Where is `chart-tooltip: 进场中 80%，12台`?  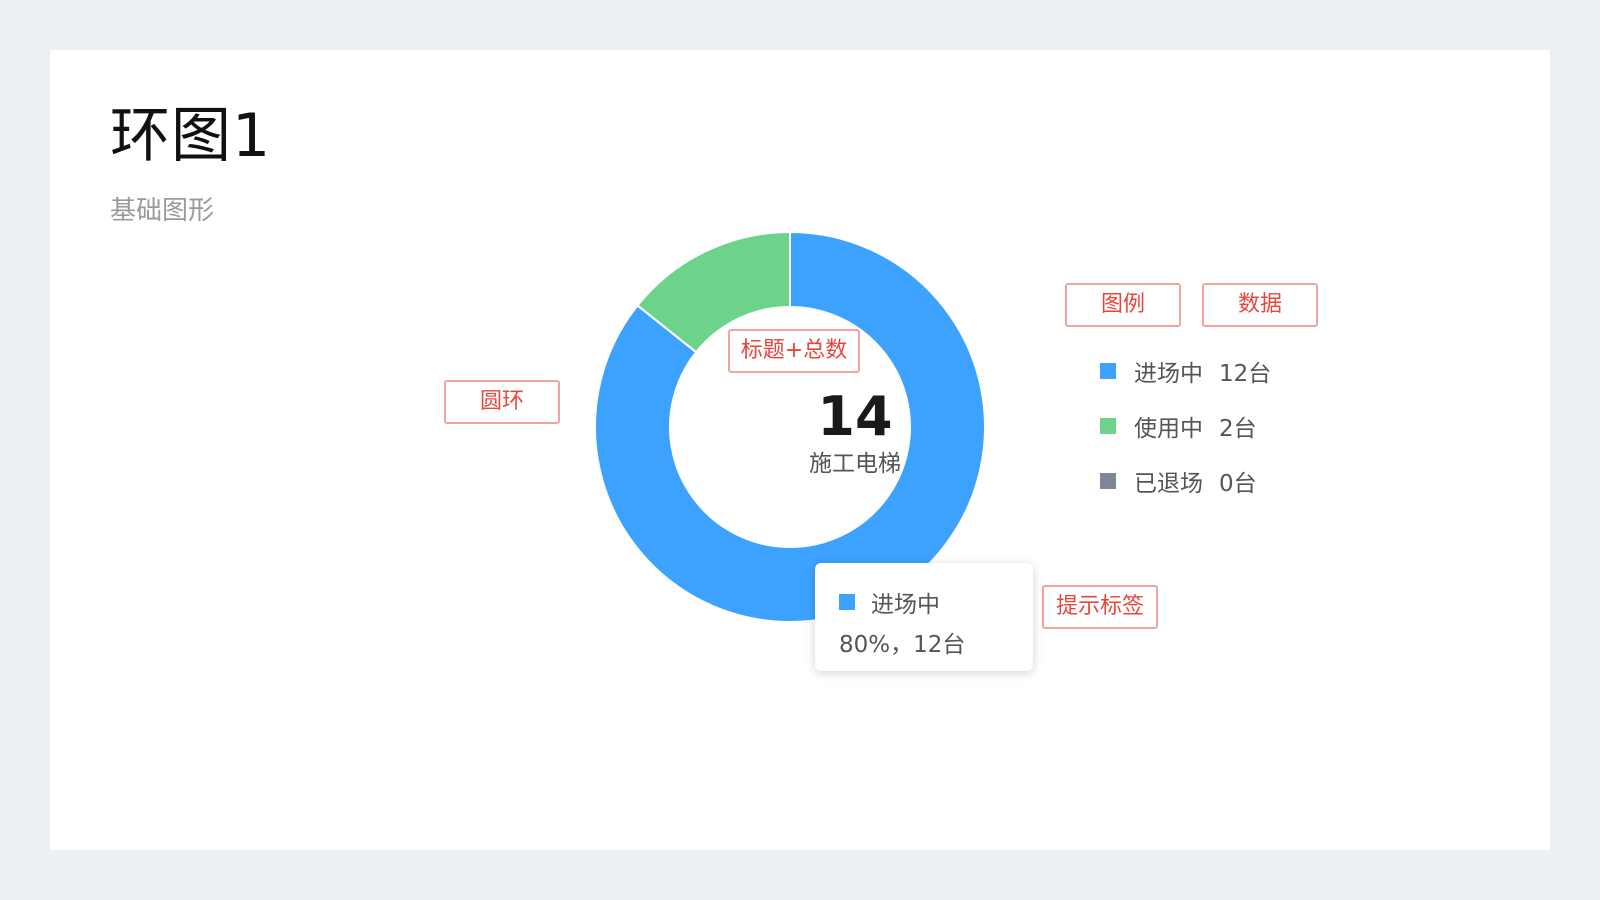 chart-tooltip: 进场中 80%，12台 is located at coordinates (924, 617).